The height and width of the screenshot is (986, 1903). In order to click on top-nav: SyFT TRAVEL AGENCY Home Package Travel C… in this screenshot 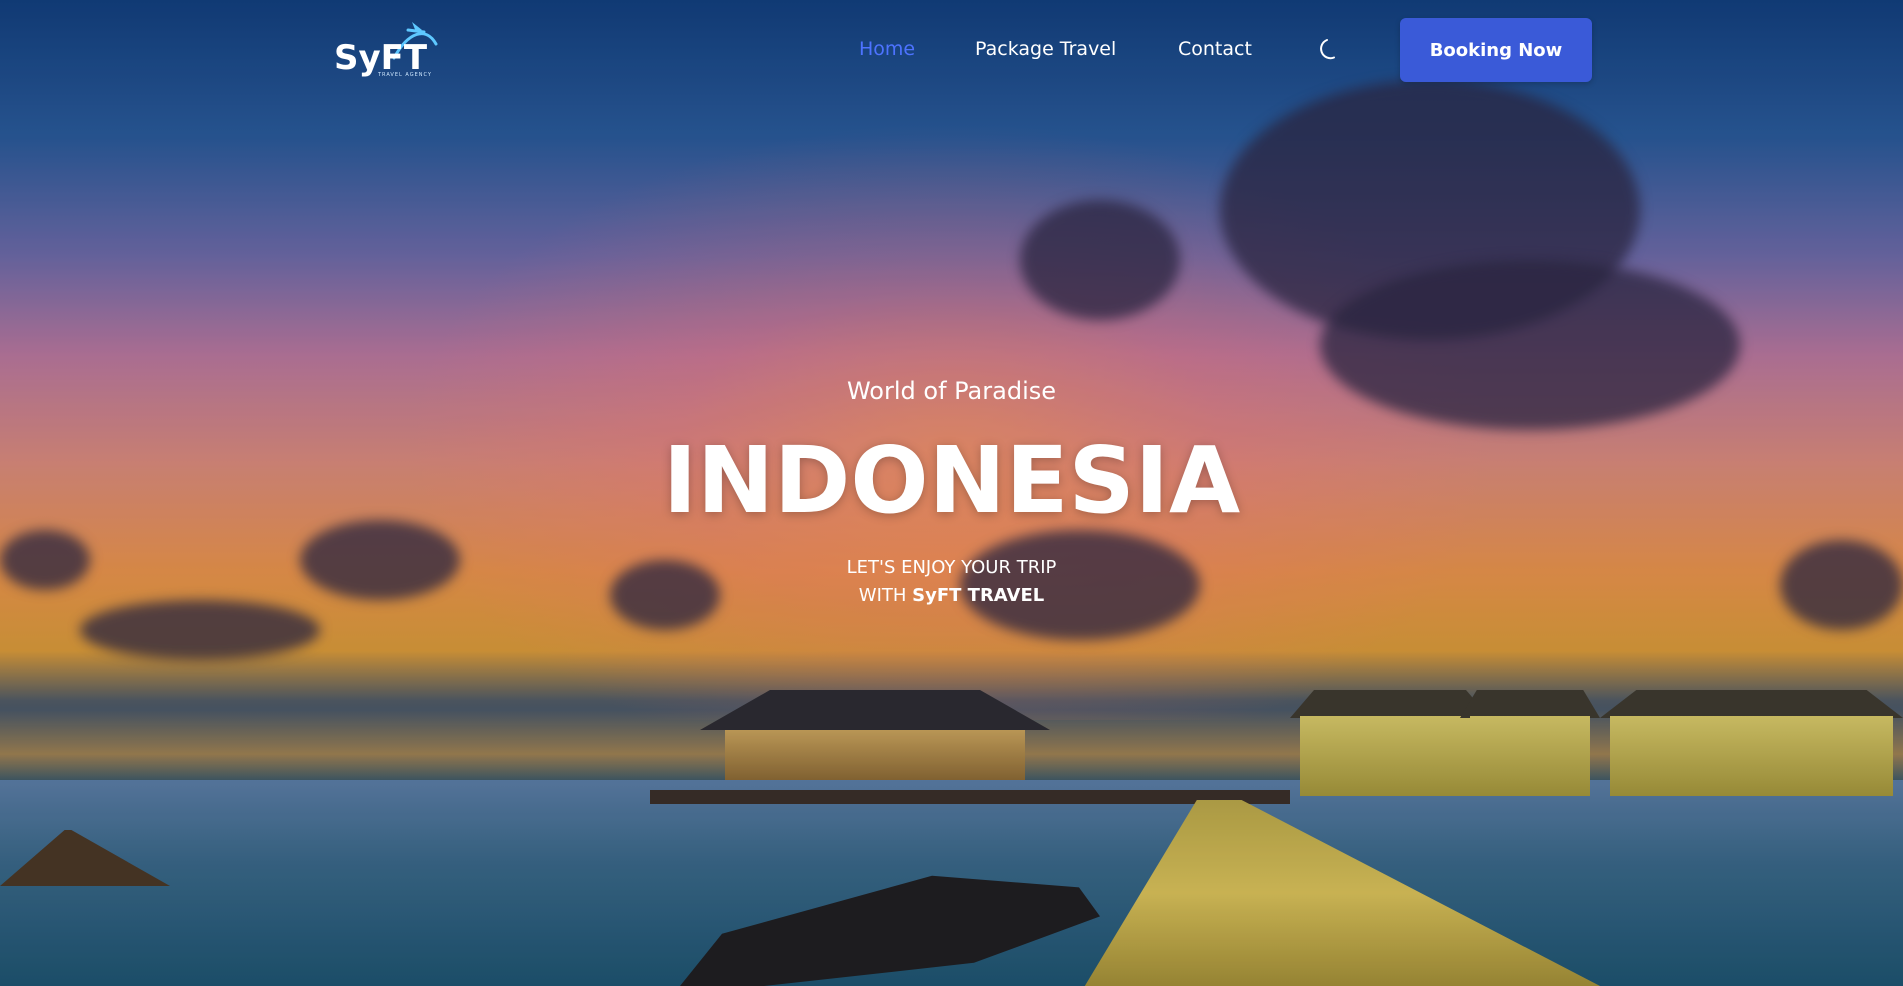, I will do `click(951, 50)`.